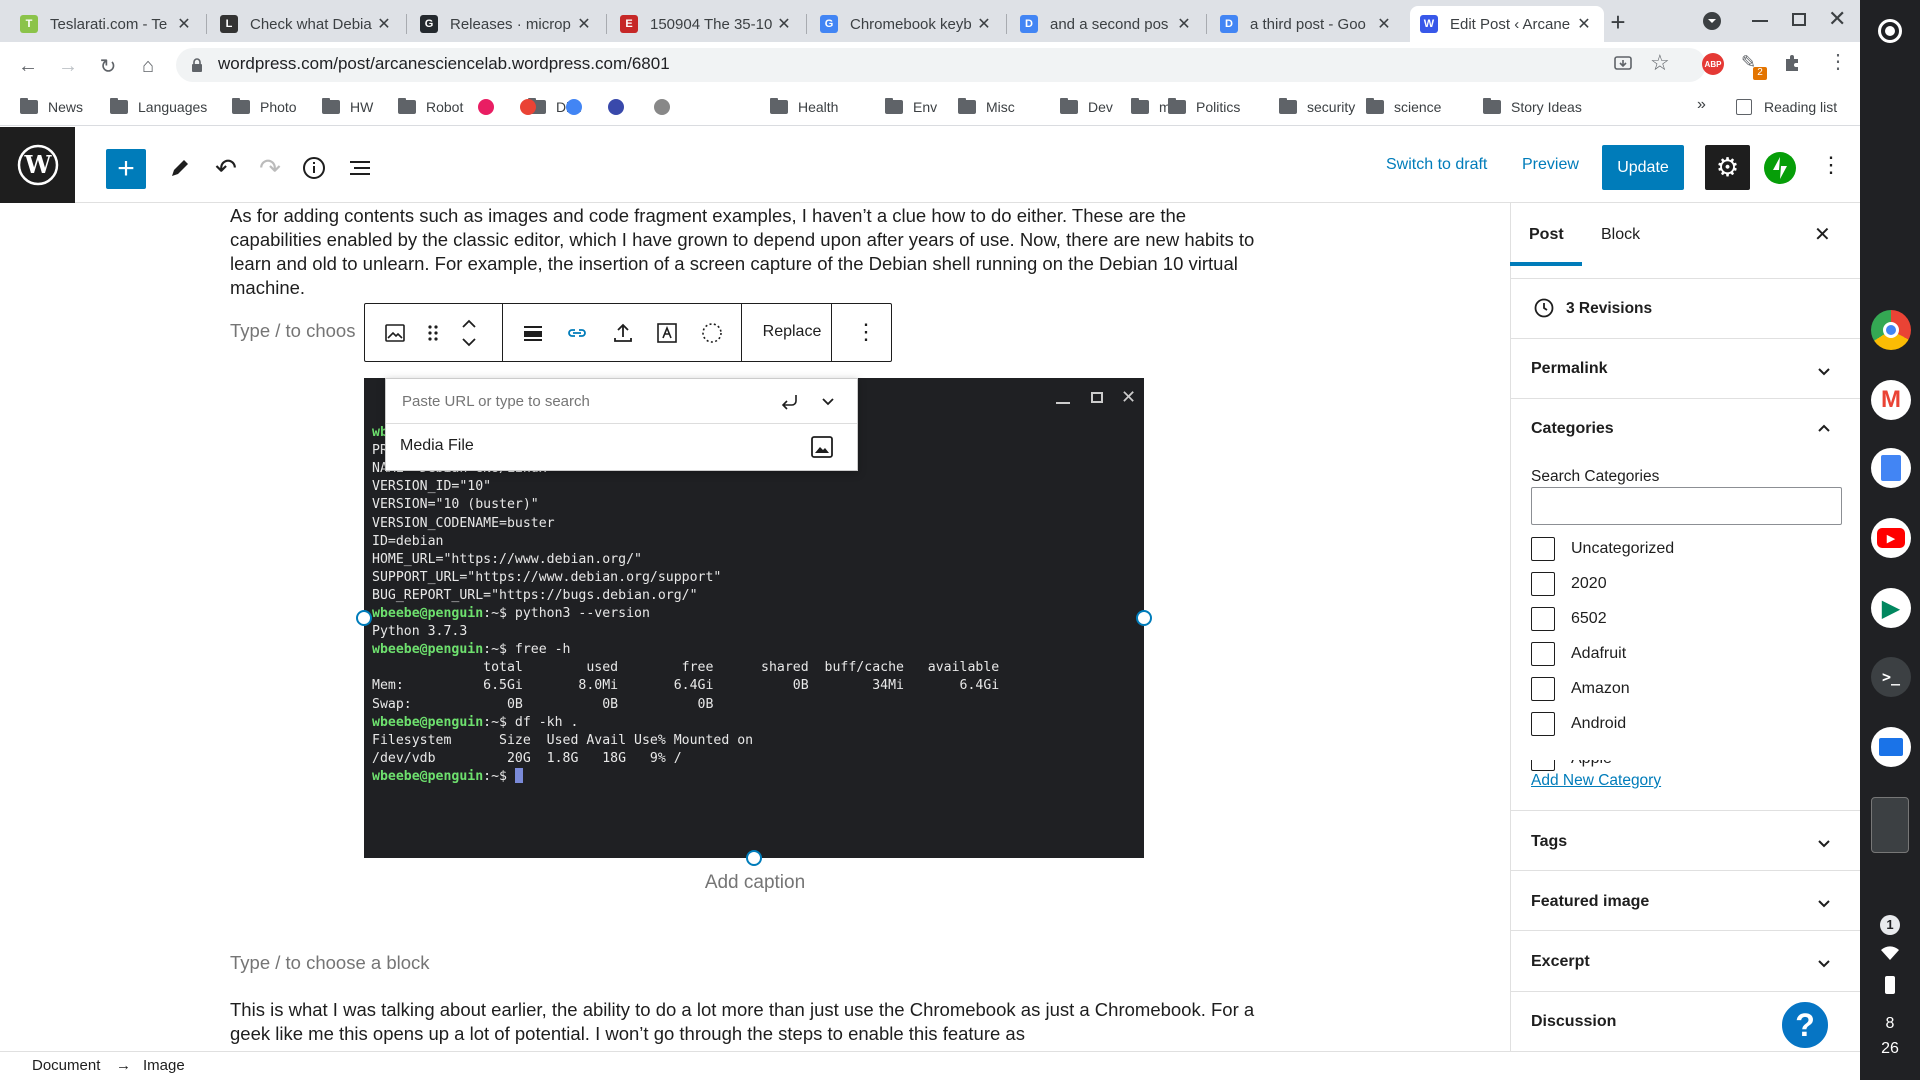  What do you see at coordinates (1799, 19) in the screenshot?
I see `maximize-icon` at bounding box center [1799, 19].